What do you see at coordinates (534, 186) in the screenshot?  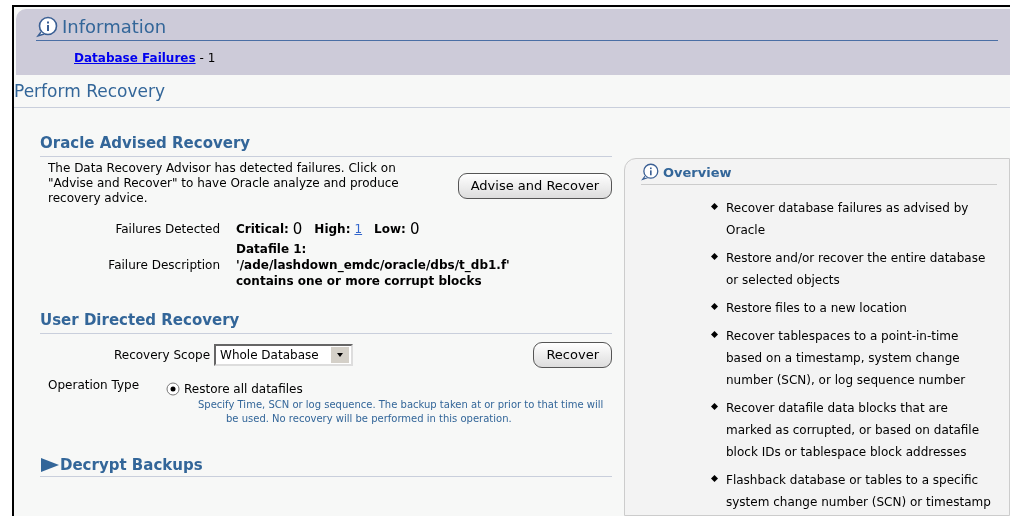 I see `advise-and-recover-button: Advise and Recover` at bounding box center [534, 186].